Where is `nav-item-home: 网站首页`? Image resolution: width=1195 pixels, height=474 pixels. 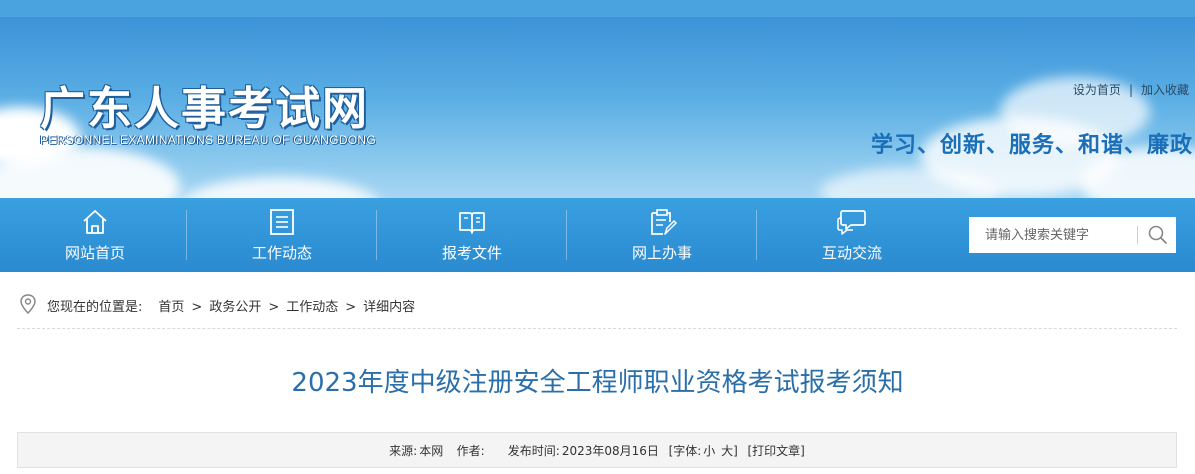 nav-item-home: 网站首页 is located at coordinates (95, 235).